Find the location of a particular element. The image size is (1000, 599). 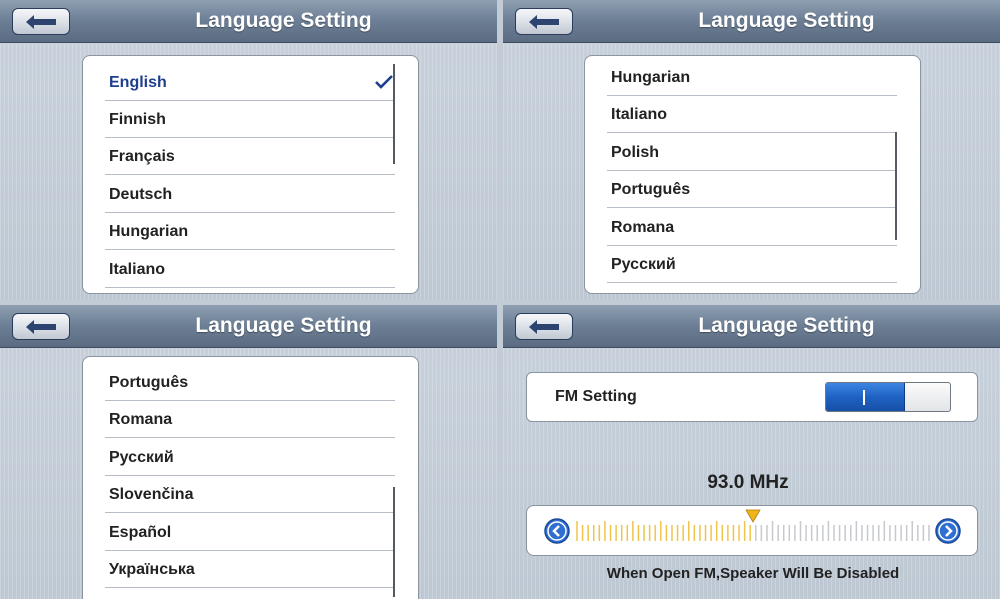

frequency-scale is located at coordinates (753, 527).